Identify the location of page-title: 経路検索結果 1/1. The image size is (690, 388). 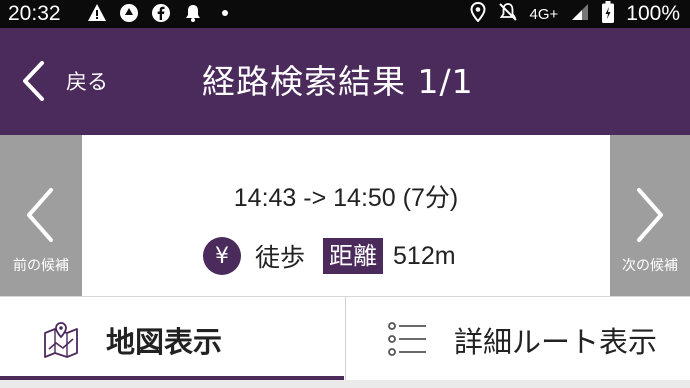
(338, 81).